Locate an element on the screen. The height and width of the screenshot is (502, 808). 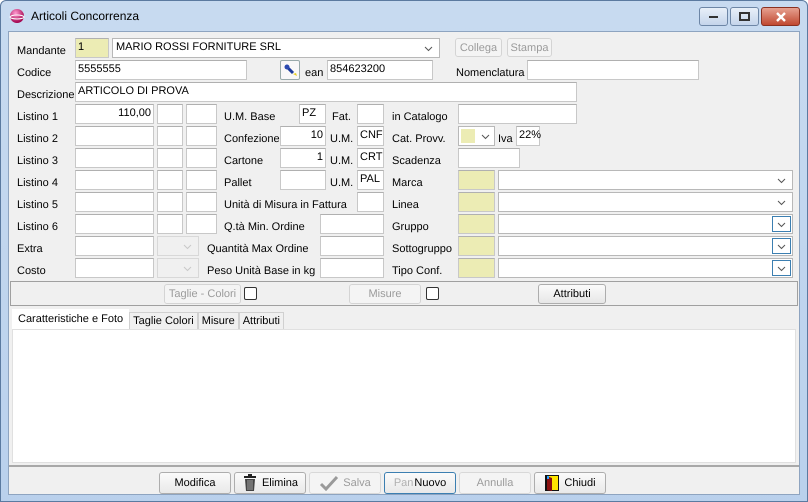
close-button is located at coordinates (780, 16).